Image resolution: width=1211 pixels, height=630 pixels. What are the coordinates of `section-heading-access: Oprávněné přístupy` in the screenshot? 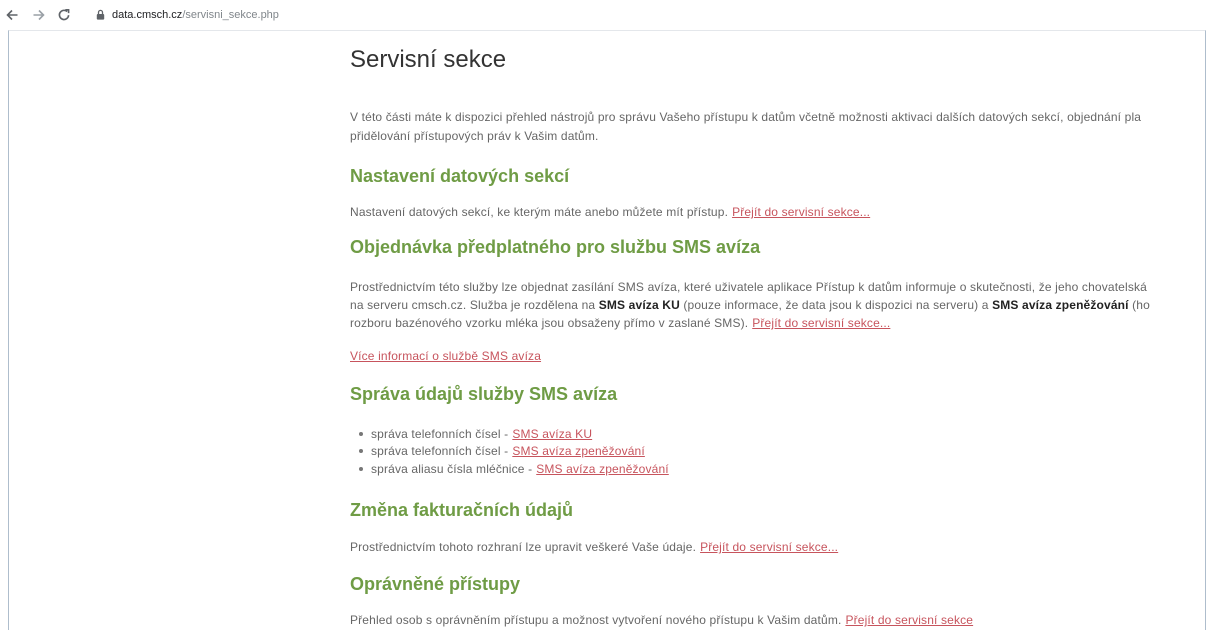 It's located at (435, 584).